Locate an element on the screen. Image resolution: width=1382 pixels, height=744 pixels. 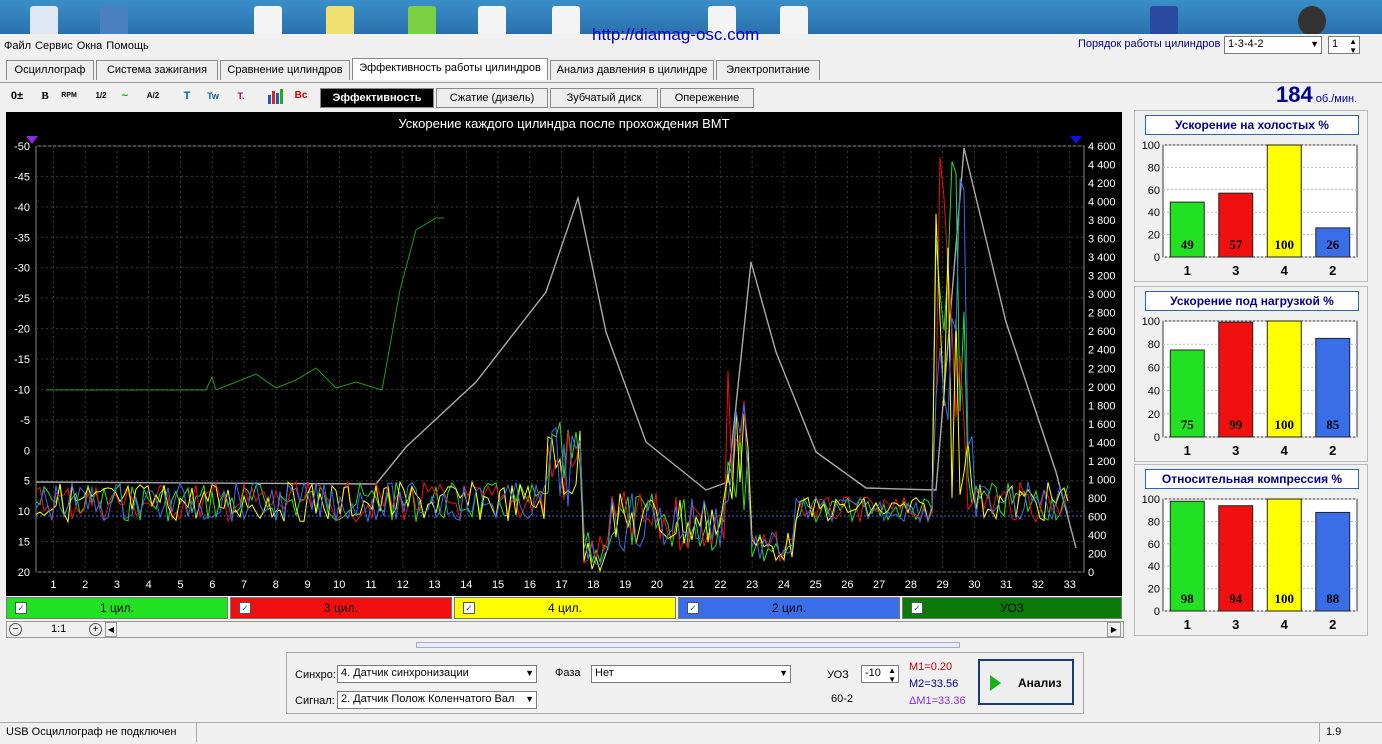
right-tick-label: 3 400 is located at coordinates (1102, 258).